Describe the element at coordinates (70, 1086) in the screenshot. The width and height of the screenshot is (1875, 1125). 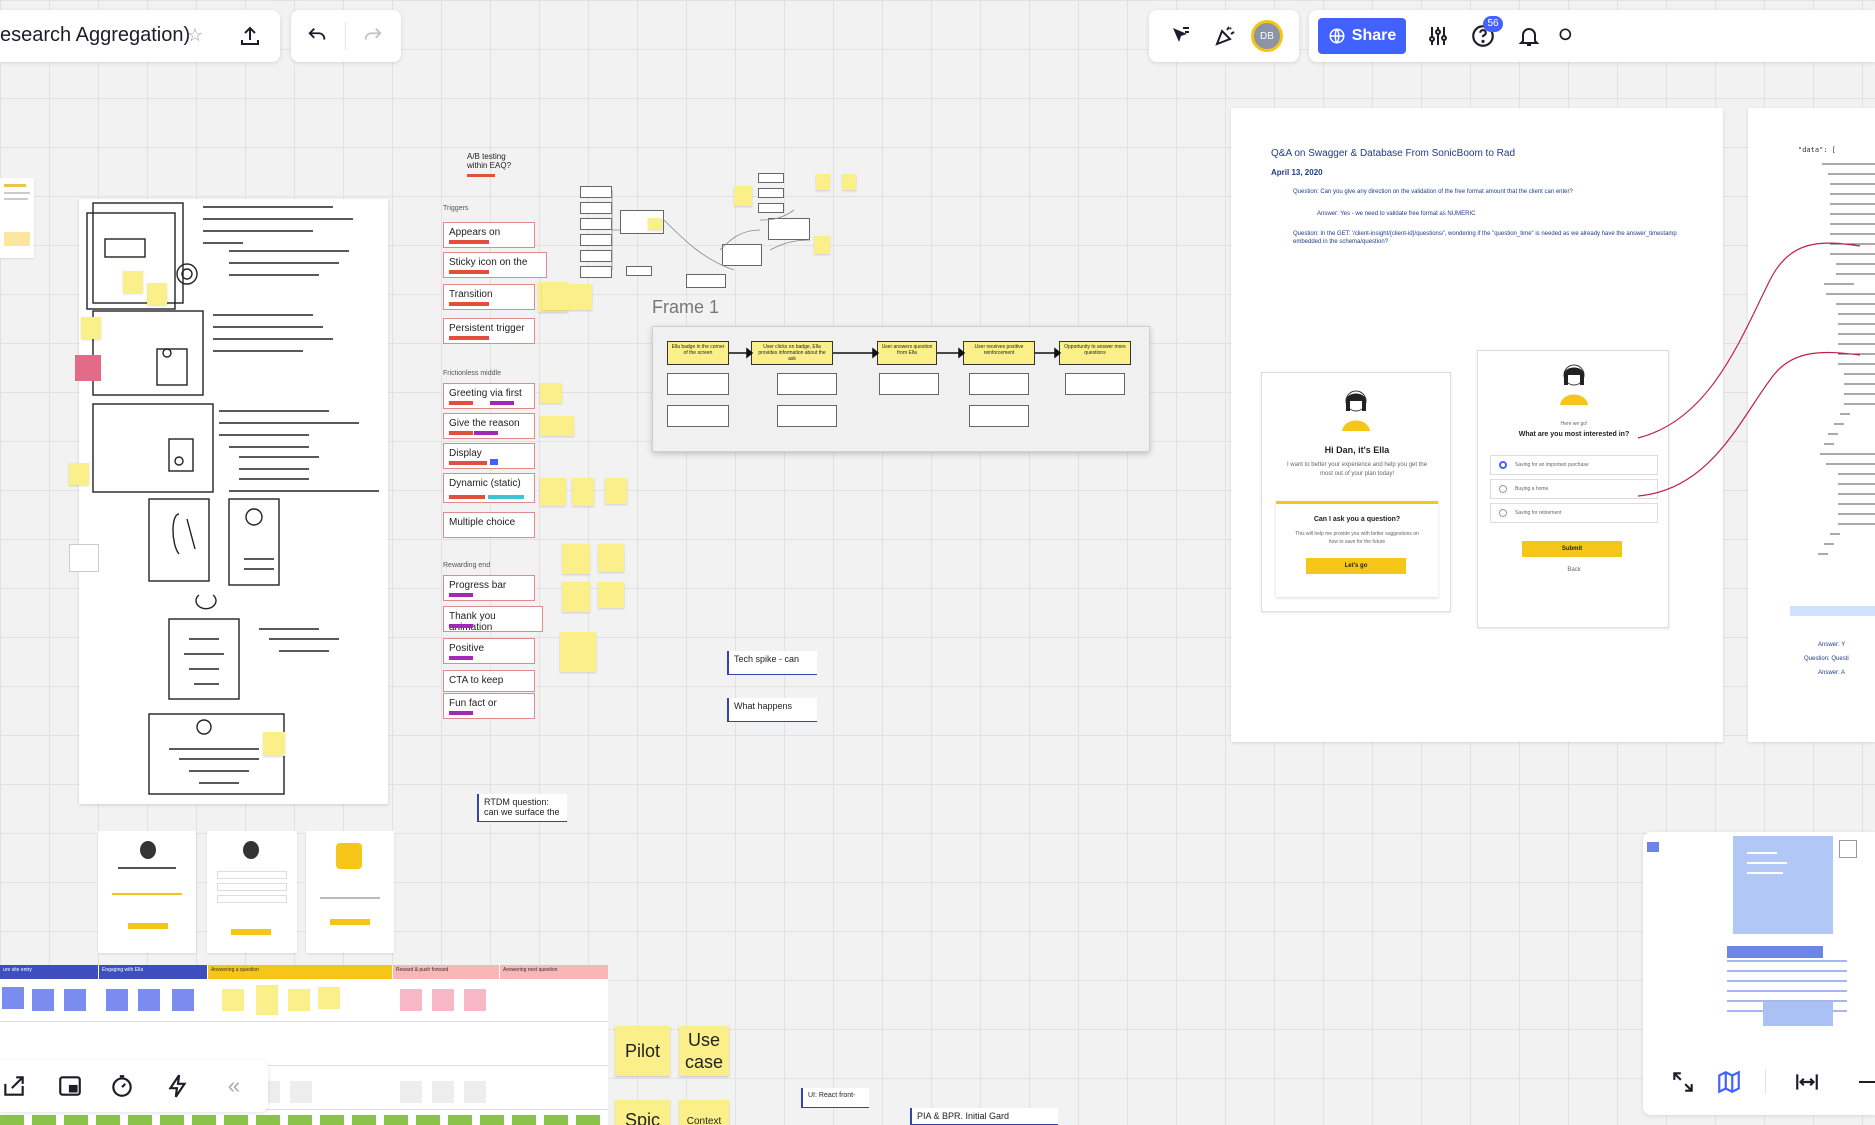
I see `comment-frame-icon` at that location.